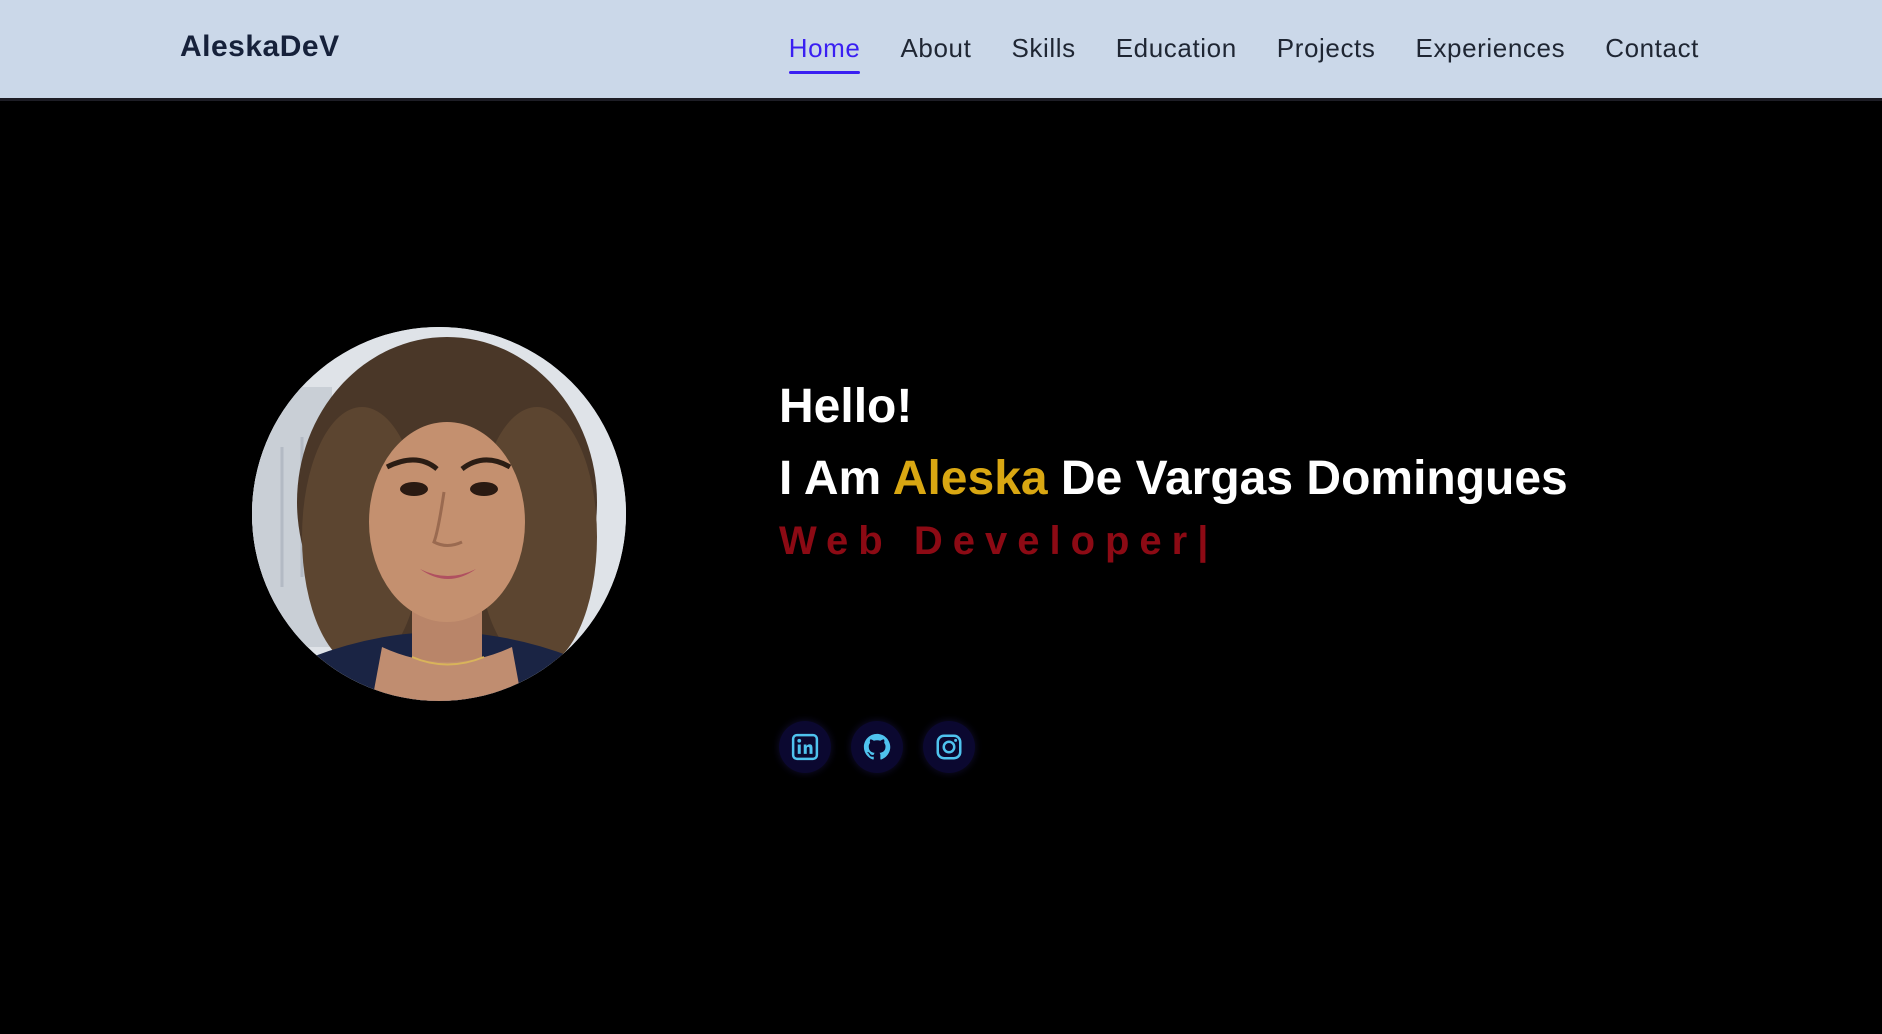 The height and width of the screenshot is (1034, 1882). What do you see at coordinates (988, 541) in the screenshot?
I see `role-label: Web Developer` at bounding box center [988, 541].